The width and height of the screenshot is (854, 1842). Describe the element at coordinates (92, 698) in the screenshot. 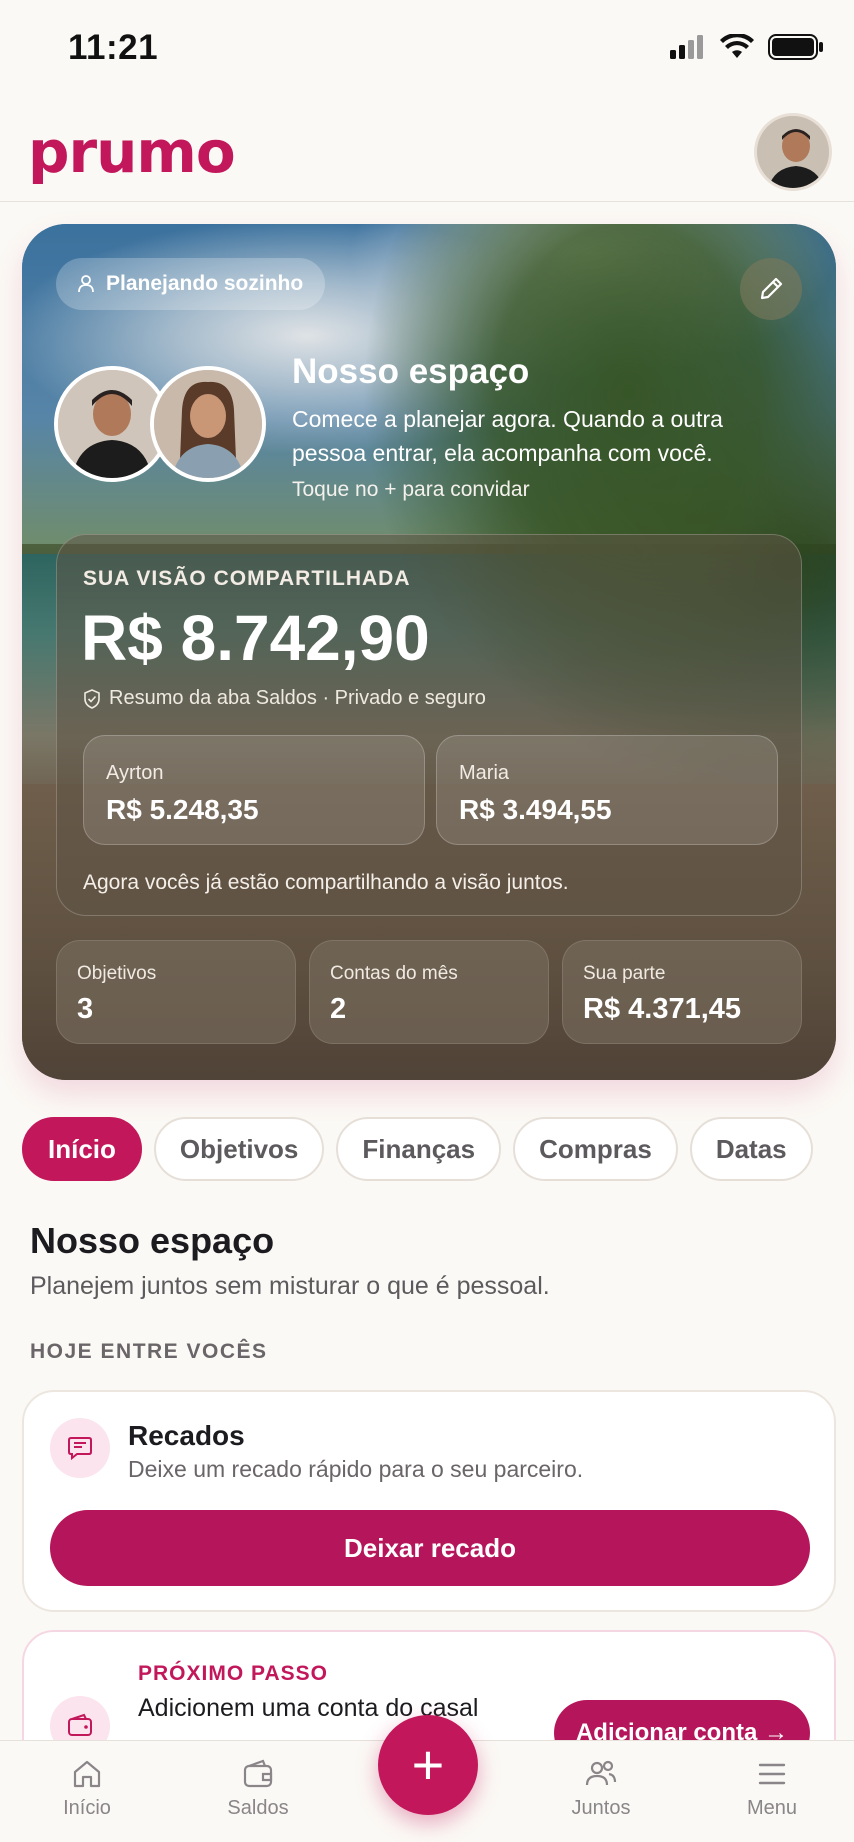

I see `shield-check-icon` at that location.